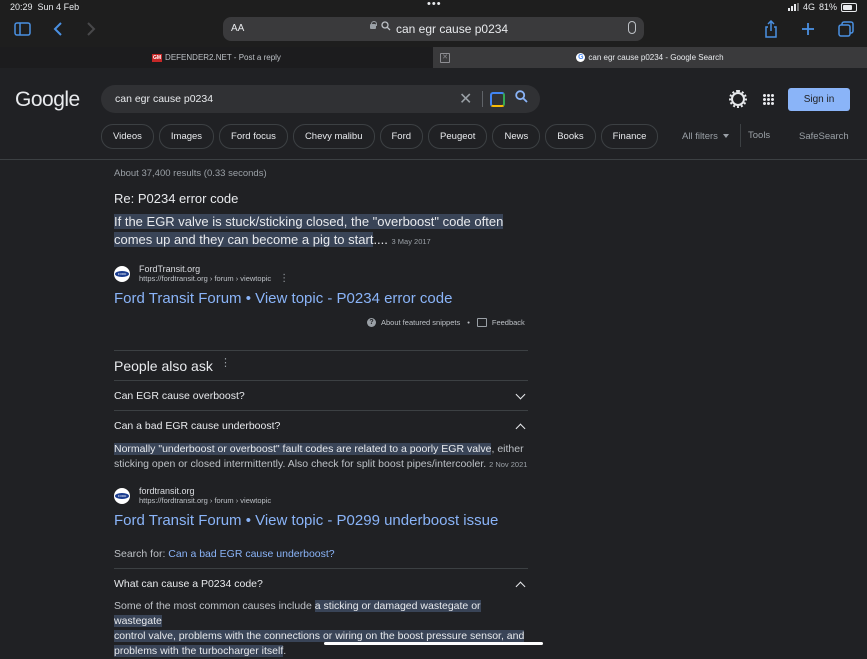 The image size is (867, 659). What do you see at coordinates (320, 99) in the screenshot?
I see `search-box: can egr cause p0234 ✕` at bounding box center [320, 99].